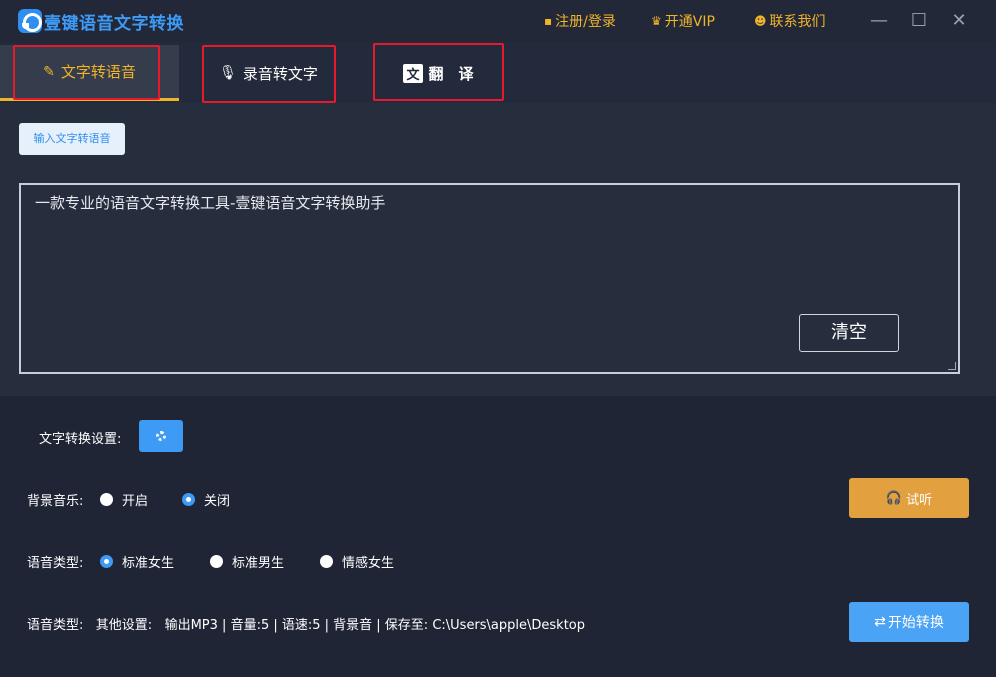 The image size is (996, 677). What do you see at coordinates (919, 500) in the screenshot?
I see `listen-button-label: 试听` at bounding box center [919, 500].